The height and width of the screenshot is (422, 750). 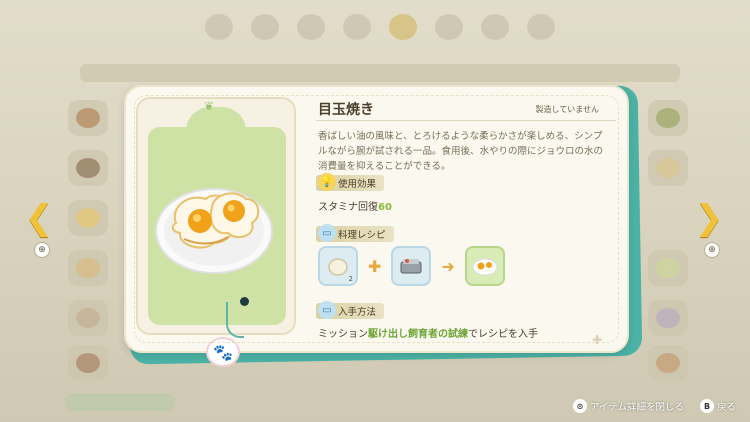 I want to click on back-hint: B 戻る, so click(x=718, y=406).